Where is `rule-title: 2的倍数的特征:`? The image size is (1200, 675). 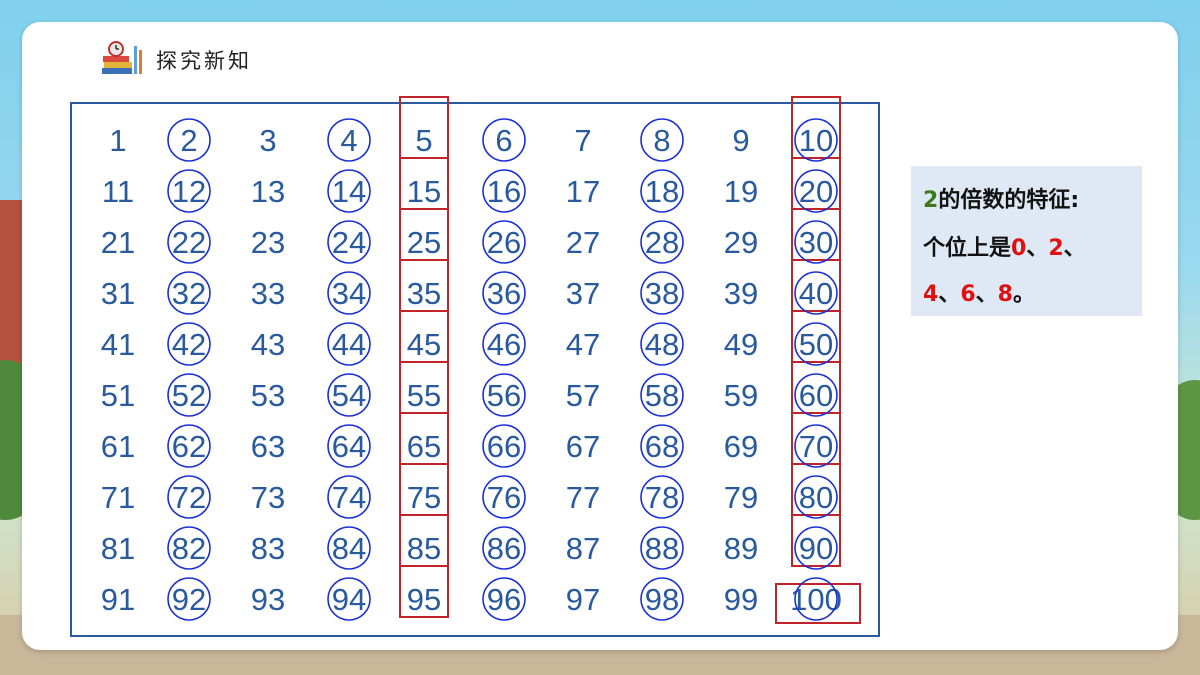
rule-title: 2的倍数的特征: is located at coordinates (1001, 198).